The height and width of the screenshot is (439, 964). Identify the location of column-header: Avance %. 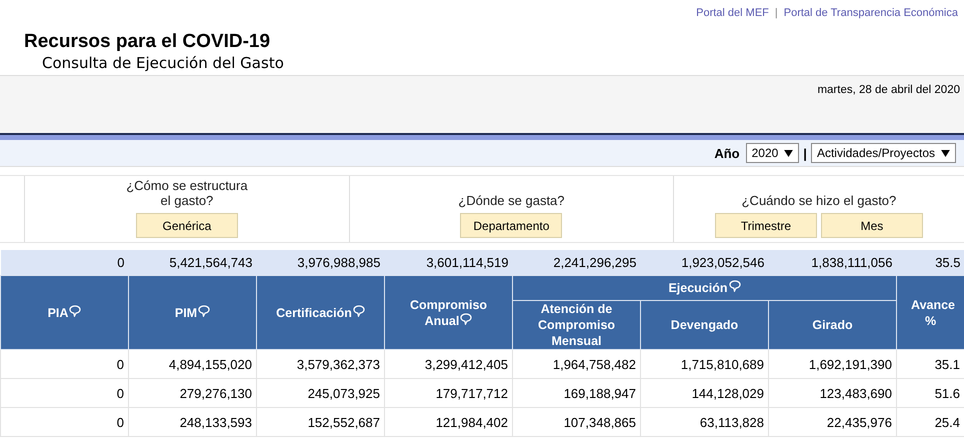
(930, 313).